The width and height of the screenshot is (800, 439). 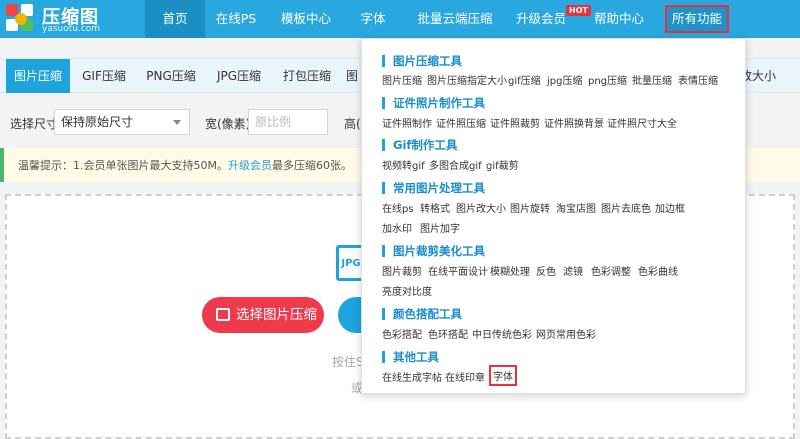 What do you see at coordinates (433, 103) in the screenshot?
I see `menu-section-title: 证件照片制作工具` at bounding box center [433, 103].